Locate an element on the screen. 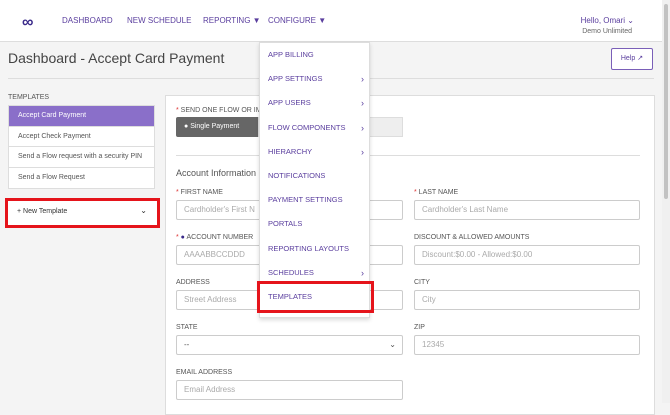 The width and height of the screenshot is (670, 415). nav-reporting: REPORTING ▼ is located at coordinates (232, 20).